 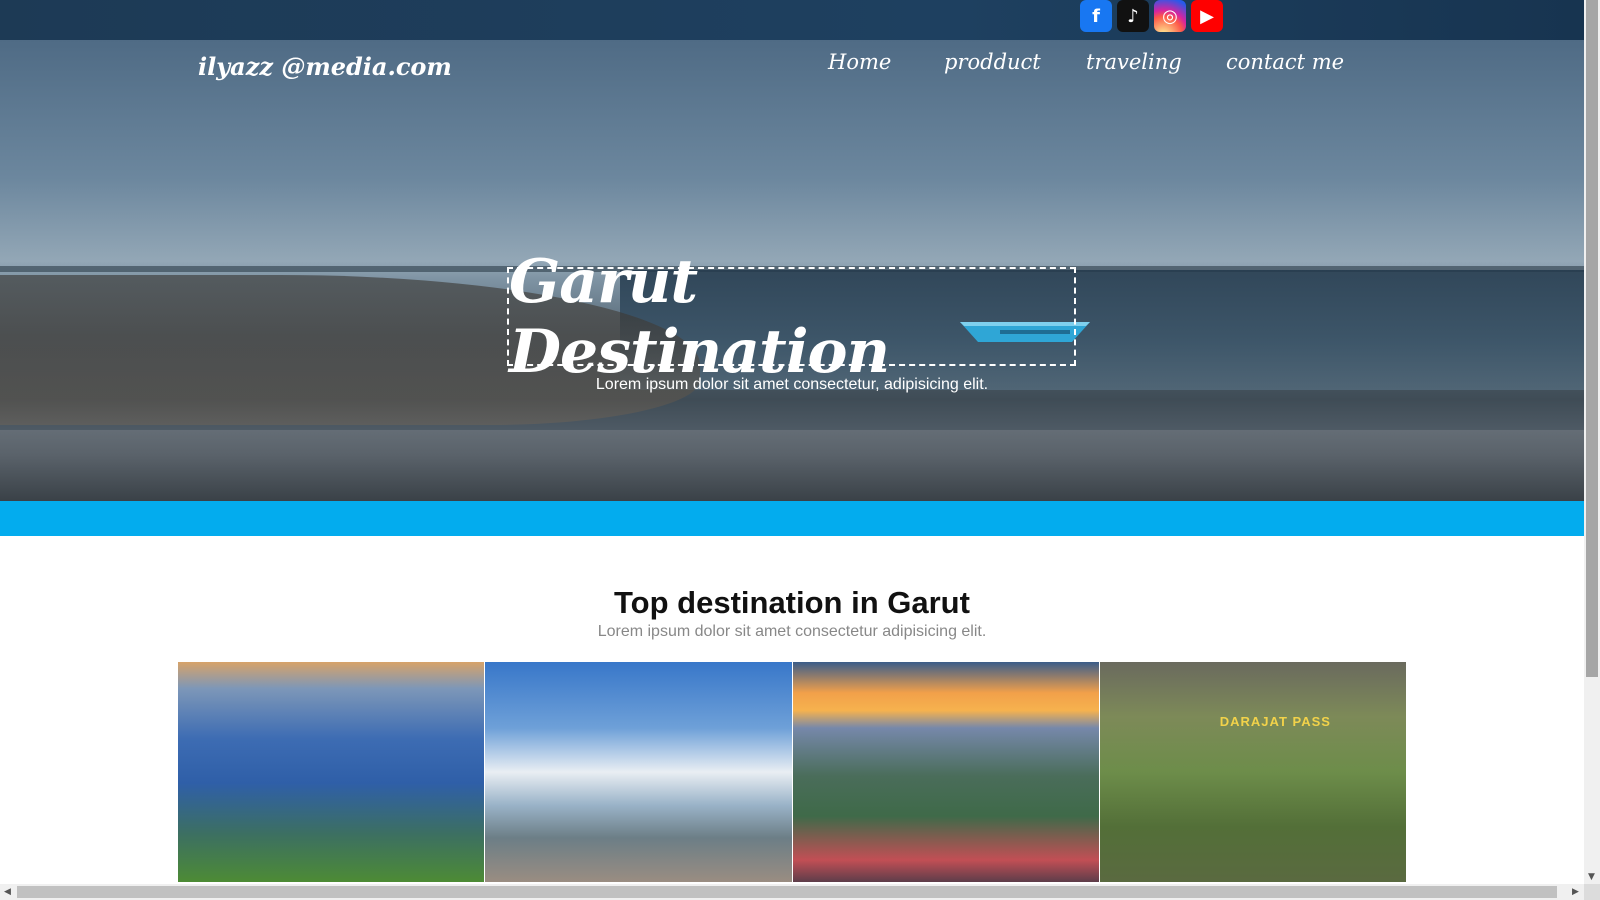 I want to click on facebook-icon: f, so click(x=1096, y=16).